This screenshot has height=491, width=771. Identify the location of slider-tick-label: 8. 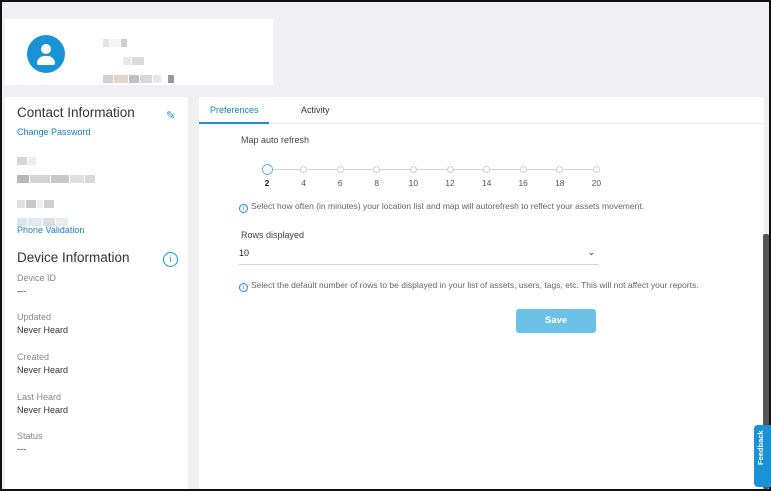
(377, 183).